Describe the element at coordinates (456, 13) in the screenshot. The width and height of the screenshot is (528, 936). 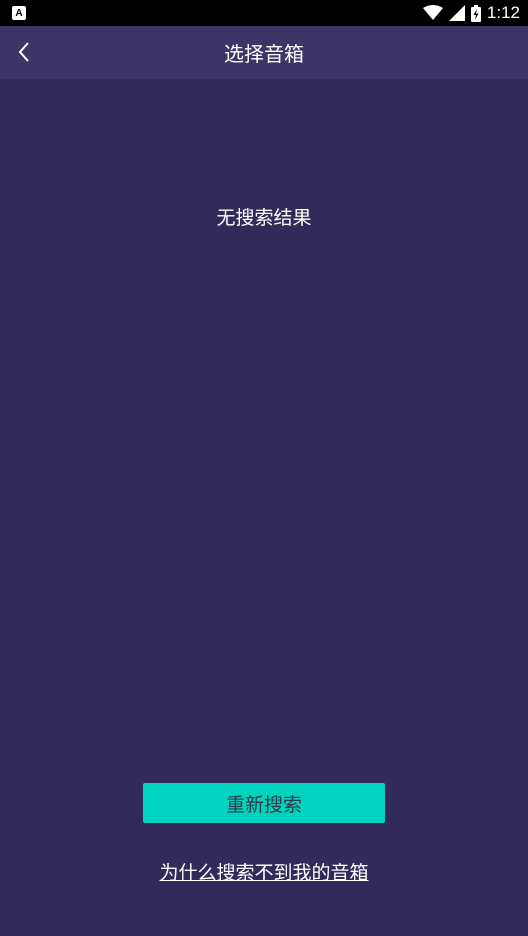
I see `signal-icon` at that location.